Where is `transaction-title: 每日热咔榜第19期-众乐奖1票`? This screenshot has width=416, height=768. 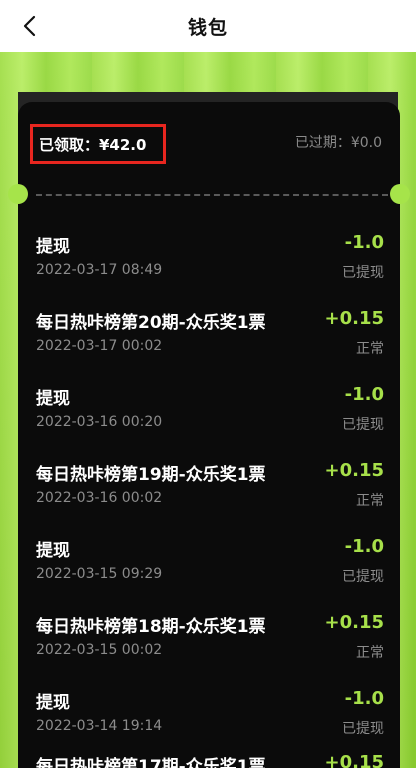 transaction-title: 每日热咔榜第19期-众乐奖1票 is located at coordinates (151, 475).